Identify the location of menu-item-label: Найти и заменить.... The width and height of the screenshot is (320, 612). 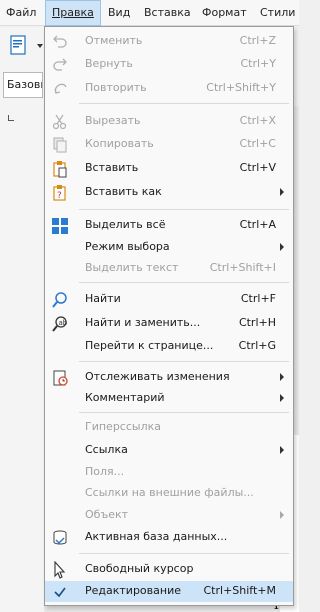
(143, 322).